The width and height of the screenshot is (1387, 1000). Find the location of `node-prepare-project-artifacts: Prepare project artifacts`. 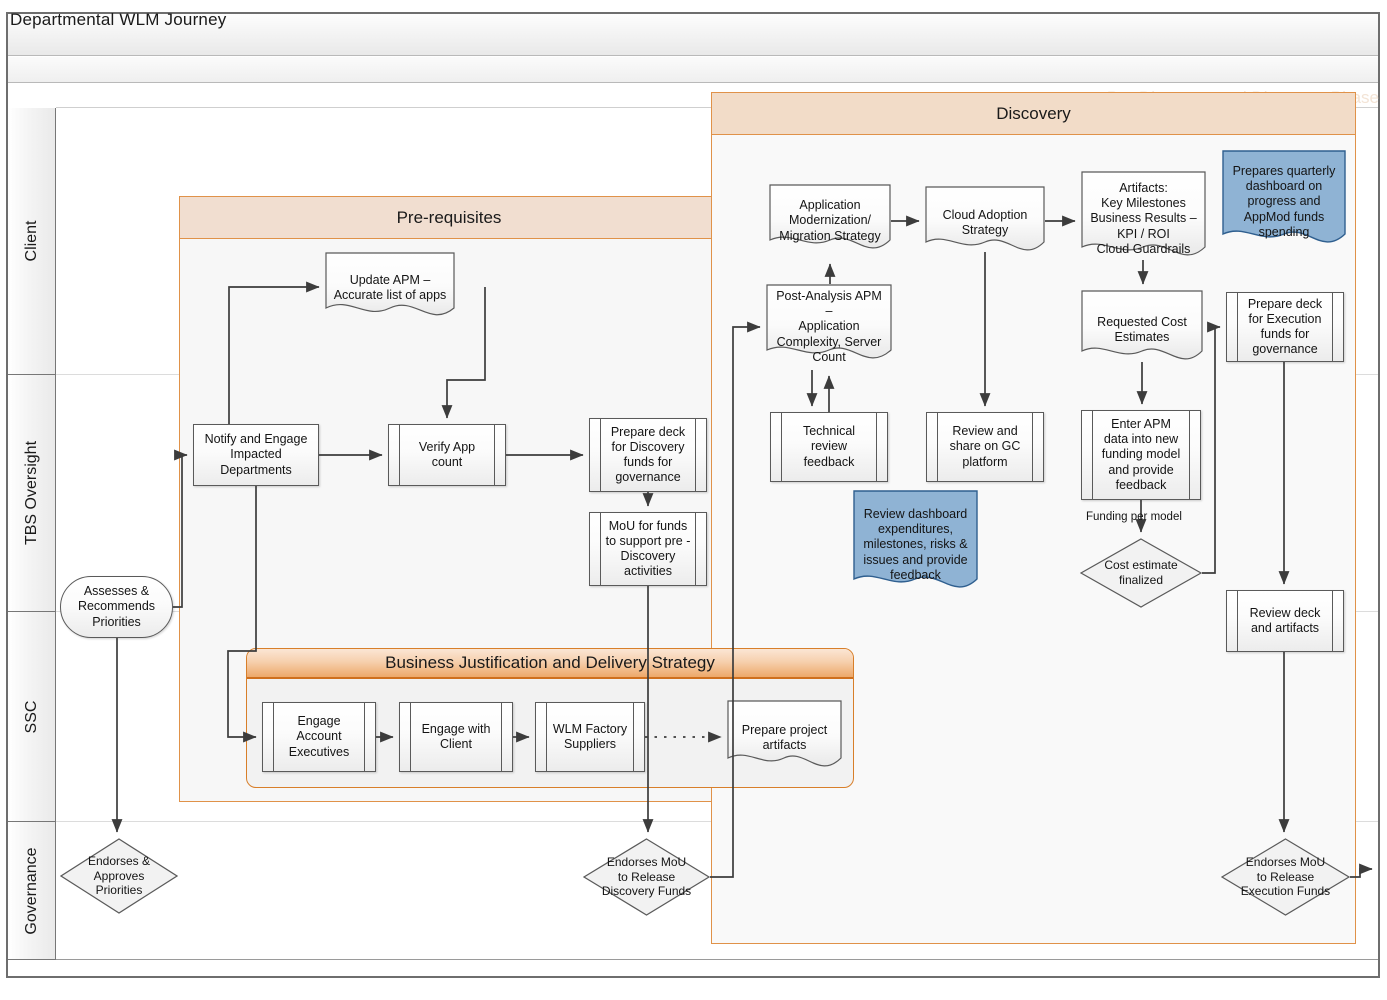

node-prepare-project-artifacts: Prepare project artifacts is located at coordinates (784, 738).